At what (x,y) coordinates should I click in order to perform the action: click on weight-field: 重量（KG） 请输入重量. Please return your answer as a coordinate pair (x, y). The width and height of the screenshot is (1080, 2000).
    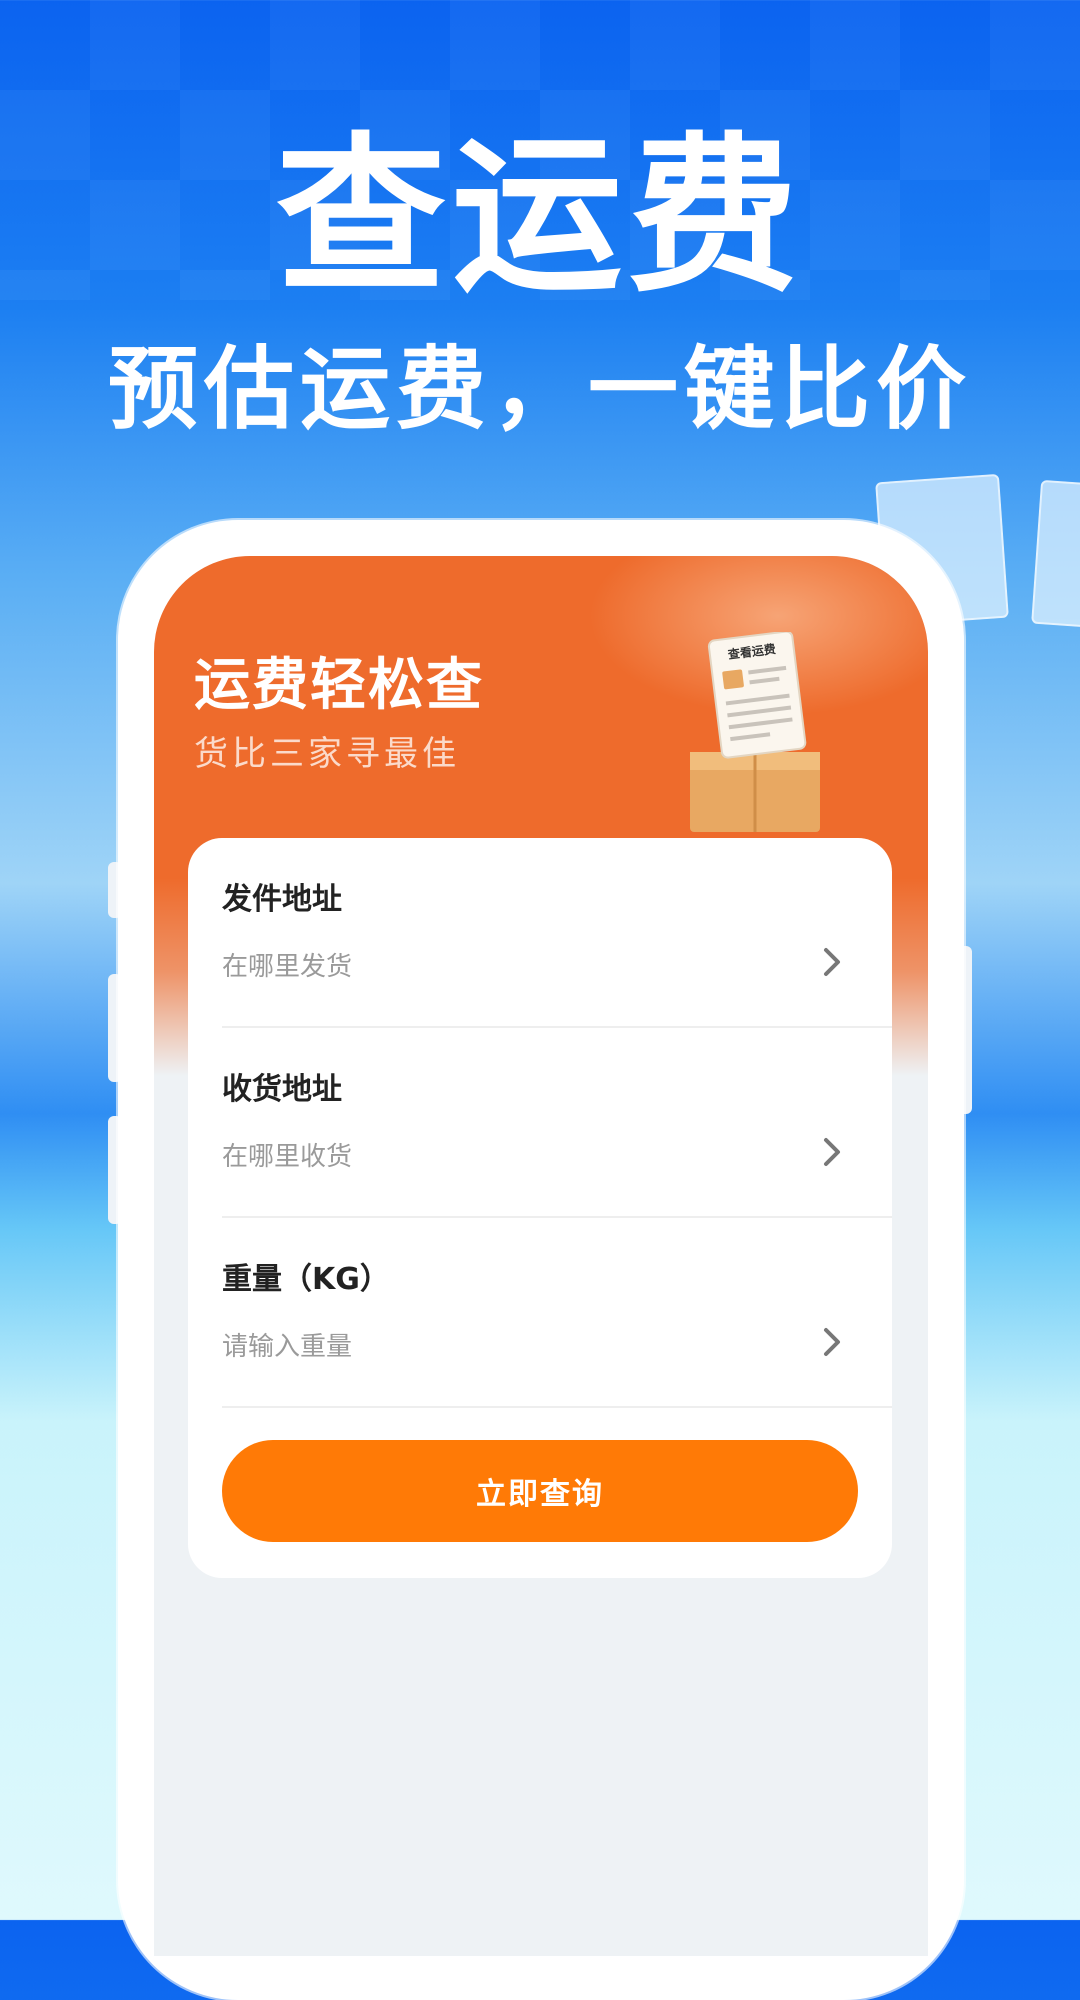
    Looking at the image, I should click on (557, 1313).